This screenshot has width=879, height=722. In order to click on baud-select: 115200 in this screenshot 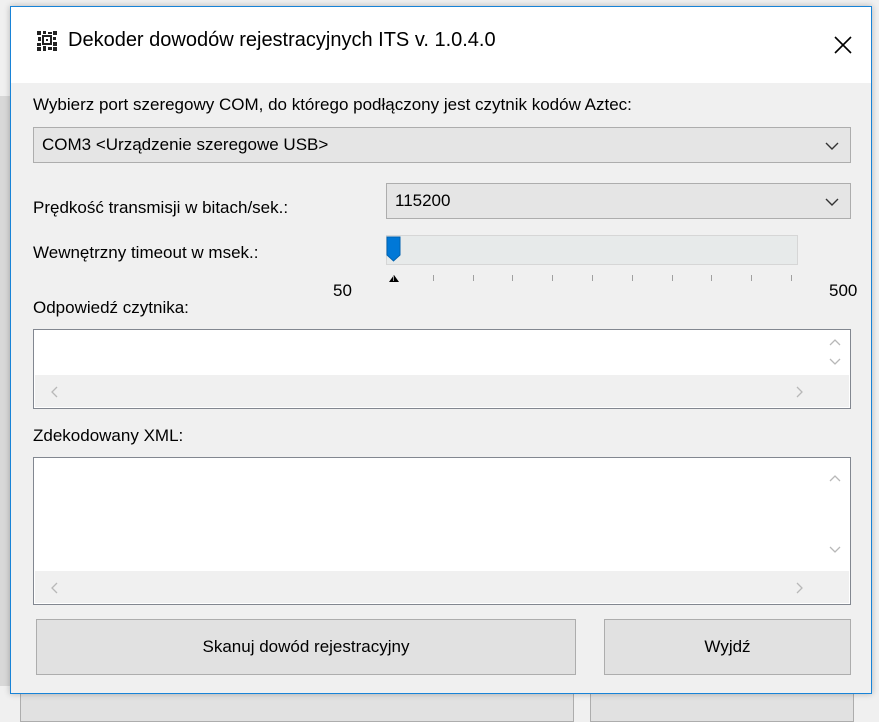, I will do `click(618, 201)`.